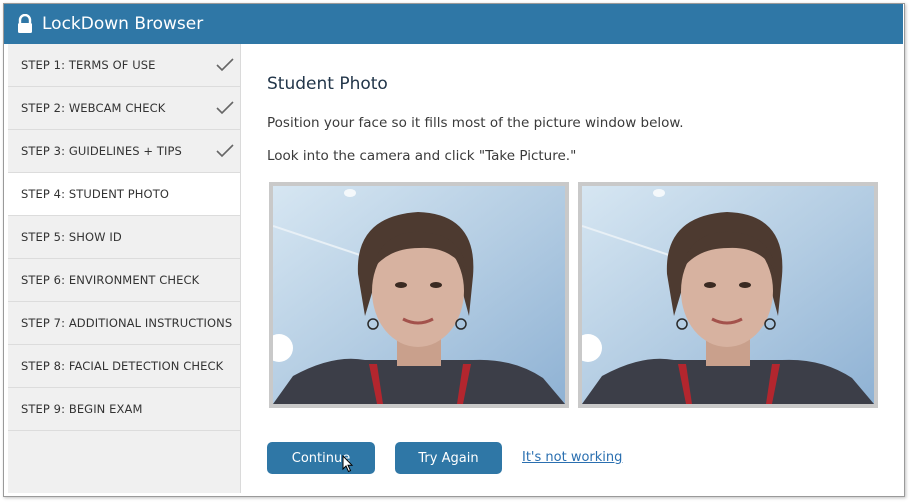 The width and height of the screenshot is (910, 503). Describe the element at coordinates (321, 458) in the screenshot. I see `continue-button: Continue` at that location.